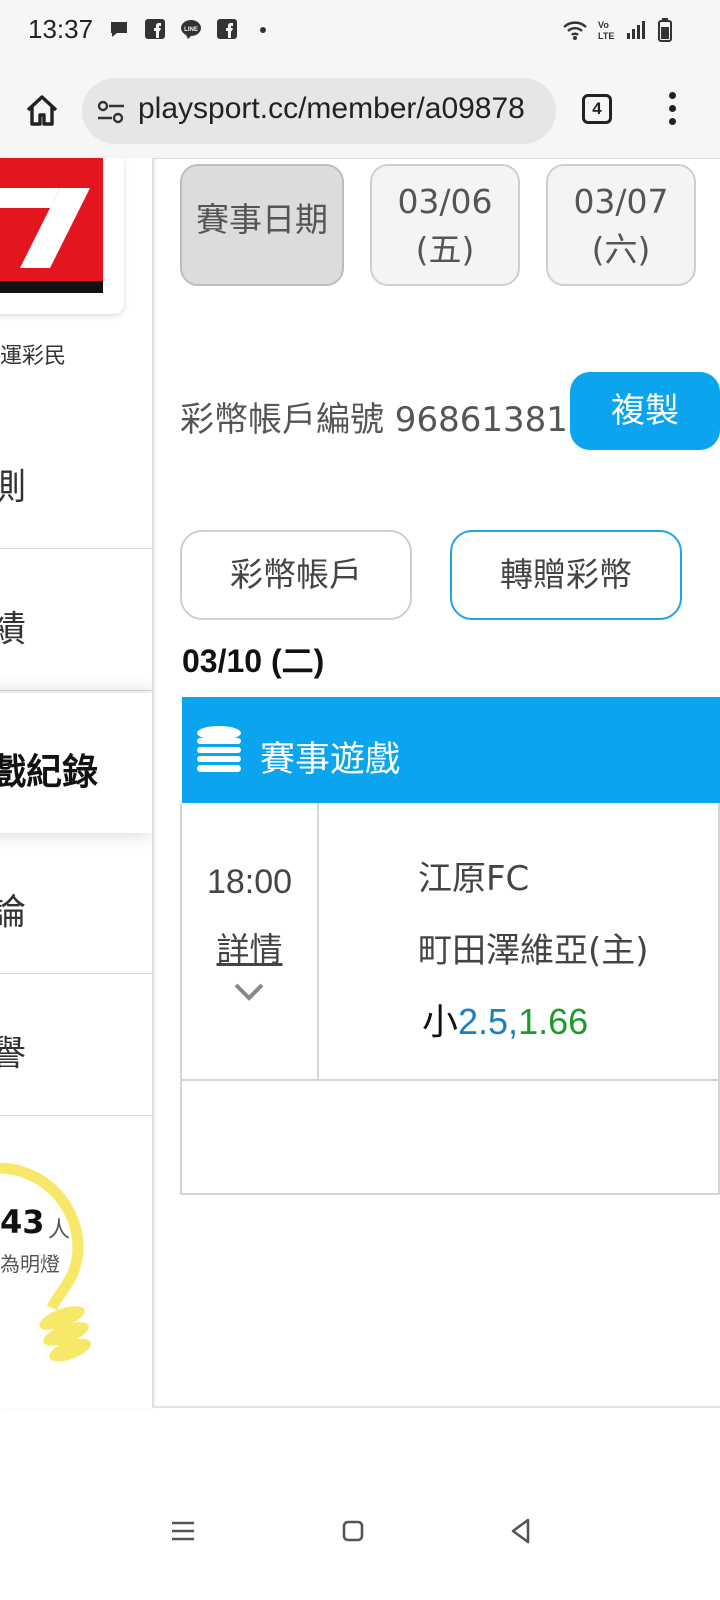 The height and width of the screenshot is (1600, 720). What do you see at coordinates (76, 478) in the screenshot?
I see `sidebar-item-predict: 測` at bounding box center [76, 478].